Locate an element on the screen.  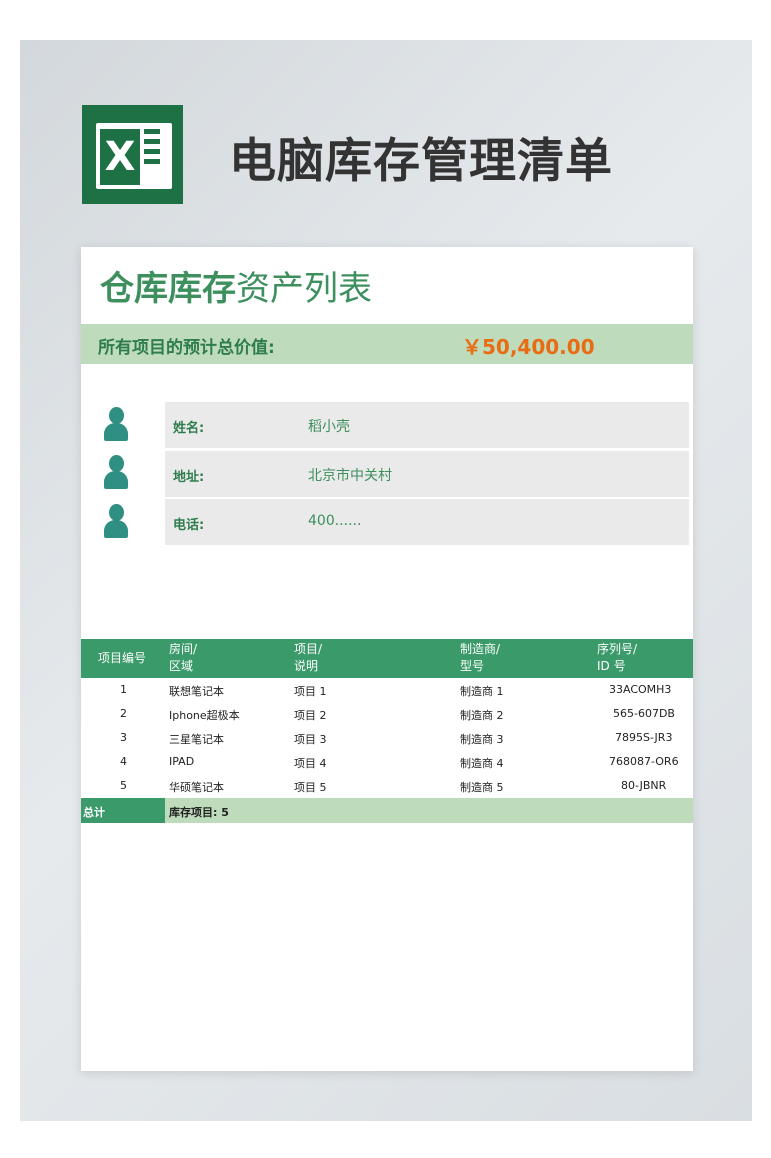
column-header-item-line1: 项目/ is located at coordinates (308, 649).